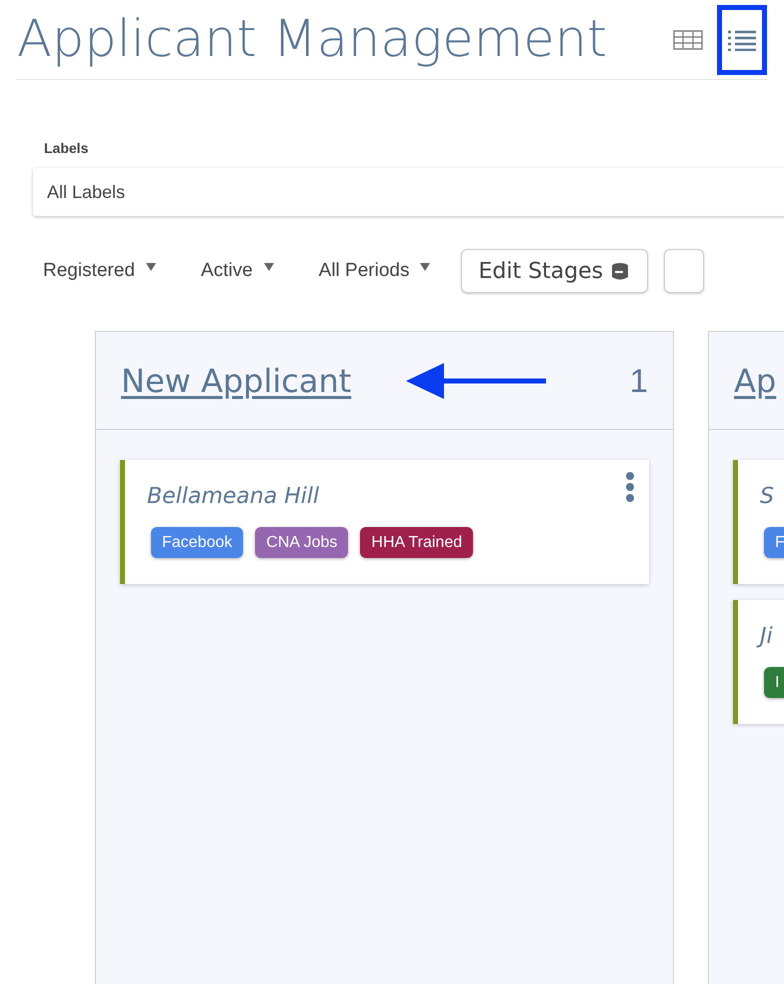 This screenshot has height=984, width=784. What do you see at coordinates (639, 380) in the screenshot?
I see `stage-count: 1` at bounding box center [639, 380].